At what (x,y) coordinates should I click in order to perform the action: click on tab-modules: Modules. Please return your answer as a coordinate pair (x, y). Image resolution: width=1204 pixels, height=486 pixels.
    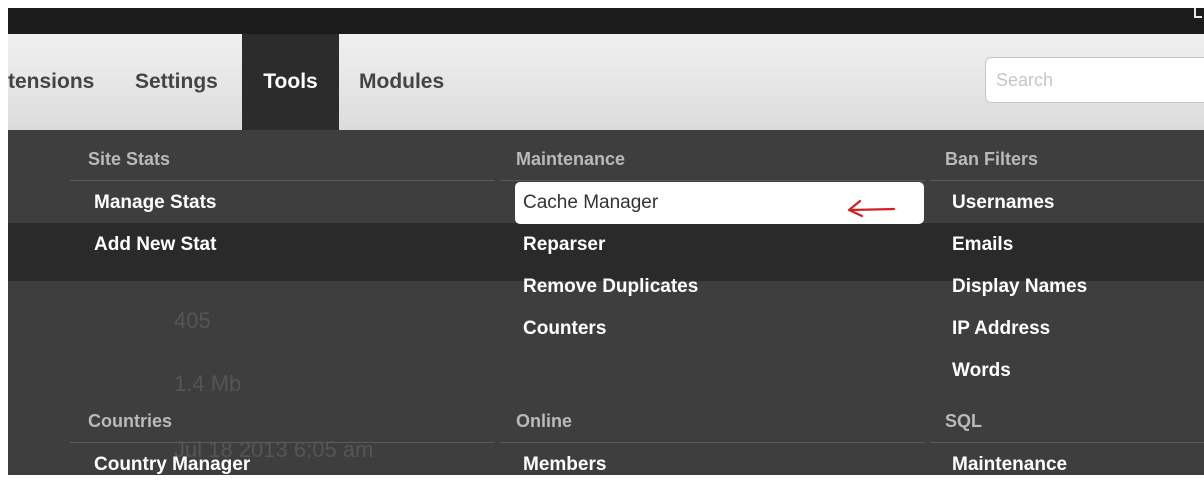
    Looking at the image, I should click on (401, 82).